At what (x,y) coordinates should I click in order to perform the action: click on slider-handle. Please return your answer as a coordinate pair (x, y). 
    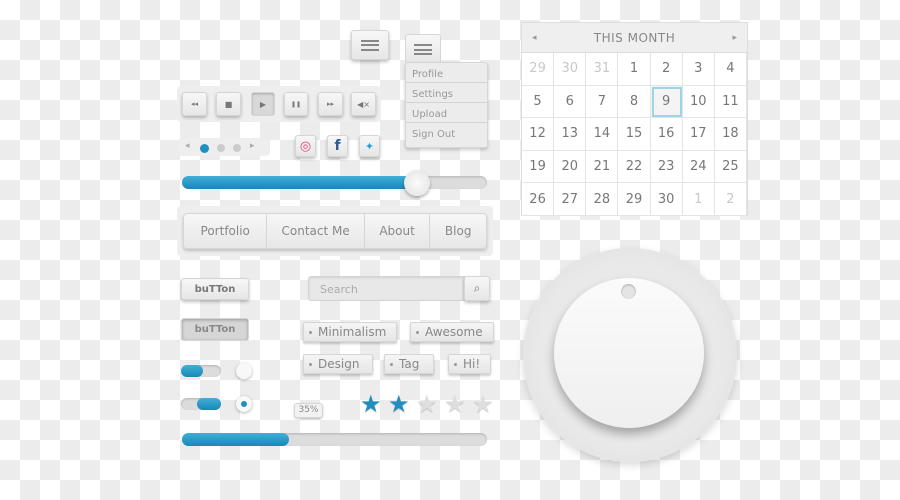
    Looking at the image, I should click on (416, 183).